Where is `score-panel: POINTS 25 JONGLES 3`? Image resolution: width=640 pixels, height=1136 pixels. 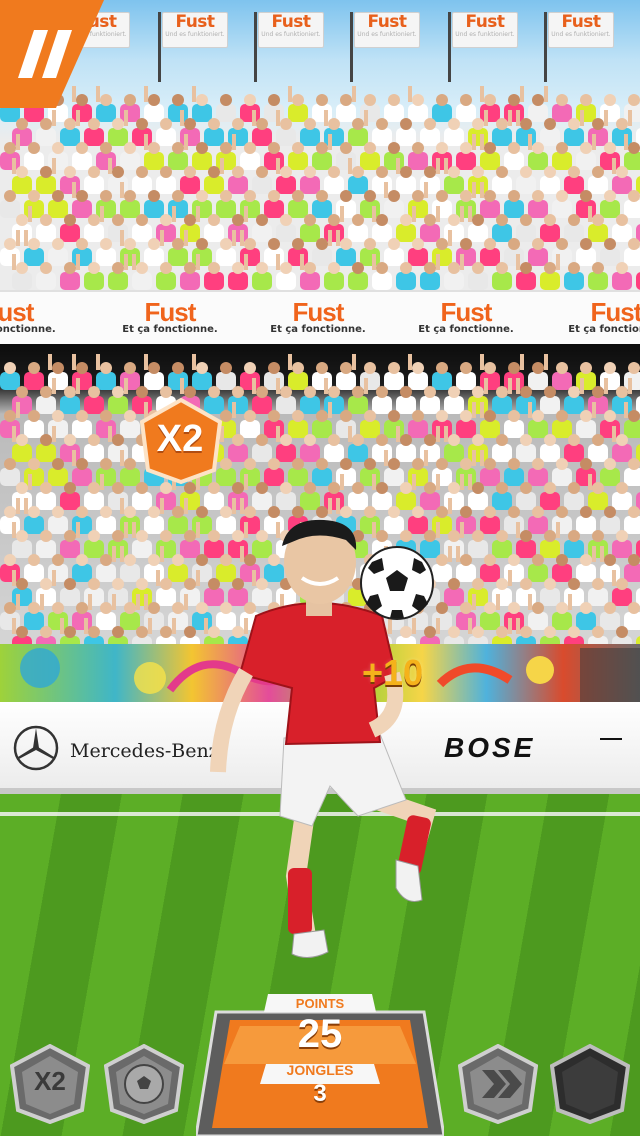 score-panel: POINTS 25 JONGLES 3 is located at coordinates (320, 1065).